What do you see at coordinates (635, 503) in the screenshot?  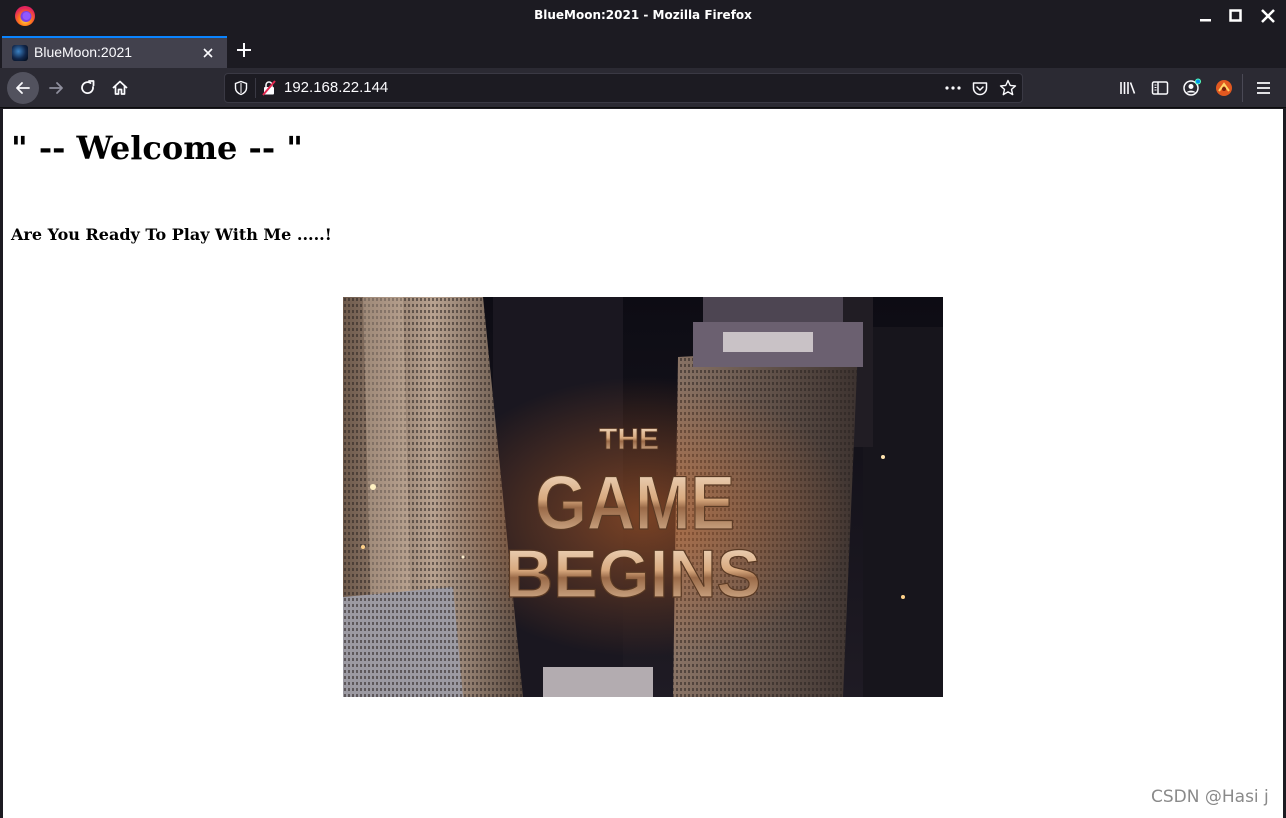 I see `hero-line-game: GAME` at bounding box center [635, 503].